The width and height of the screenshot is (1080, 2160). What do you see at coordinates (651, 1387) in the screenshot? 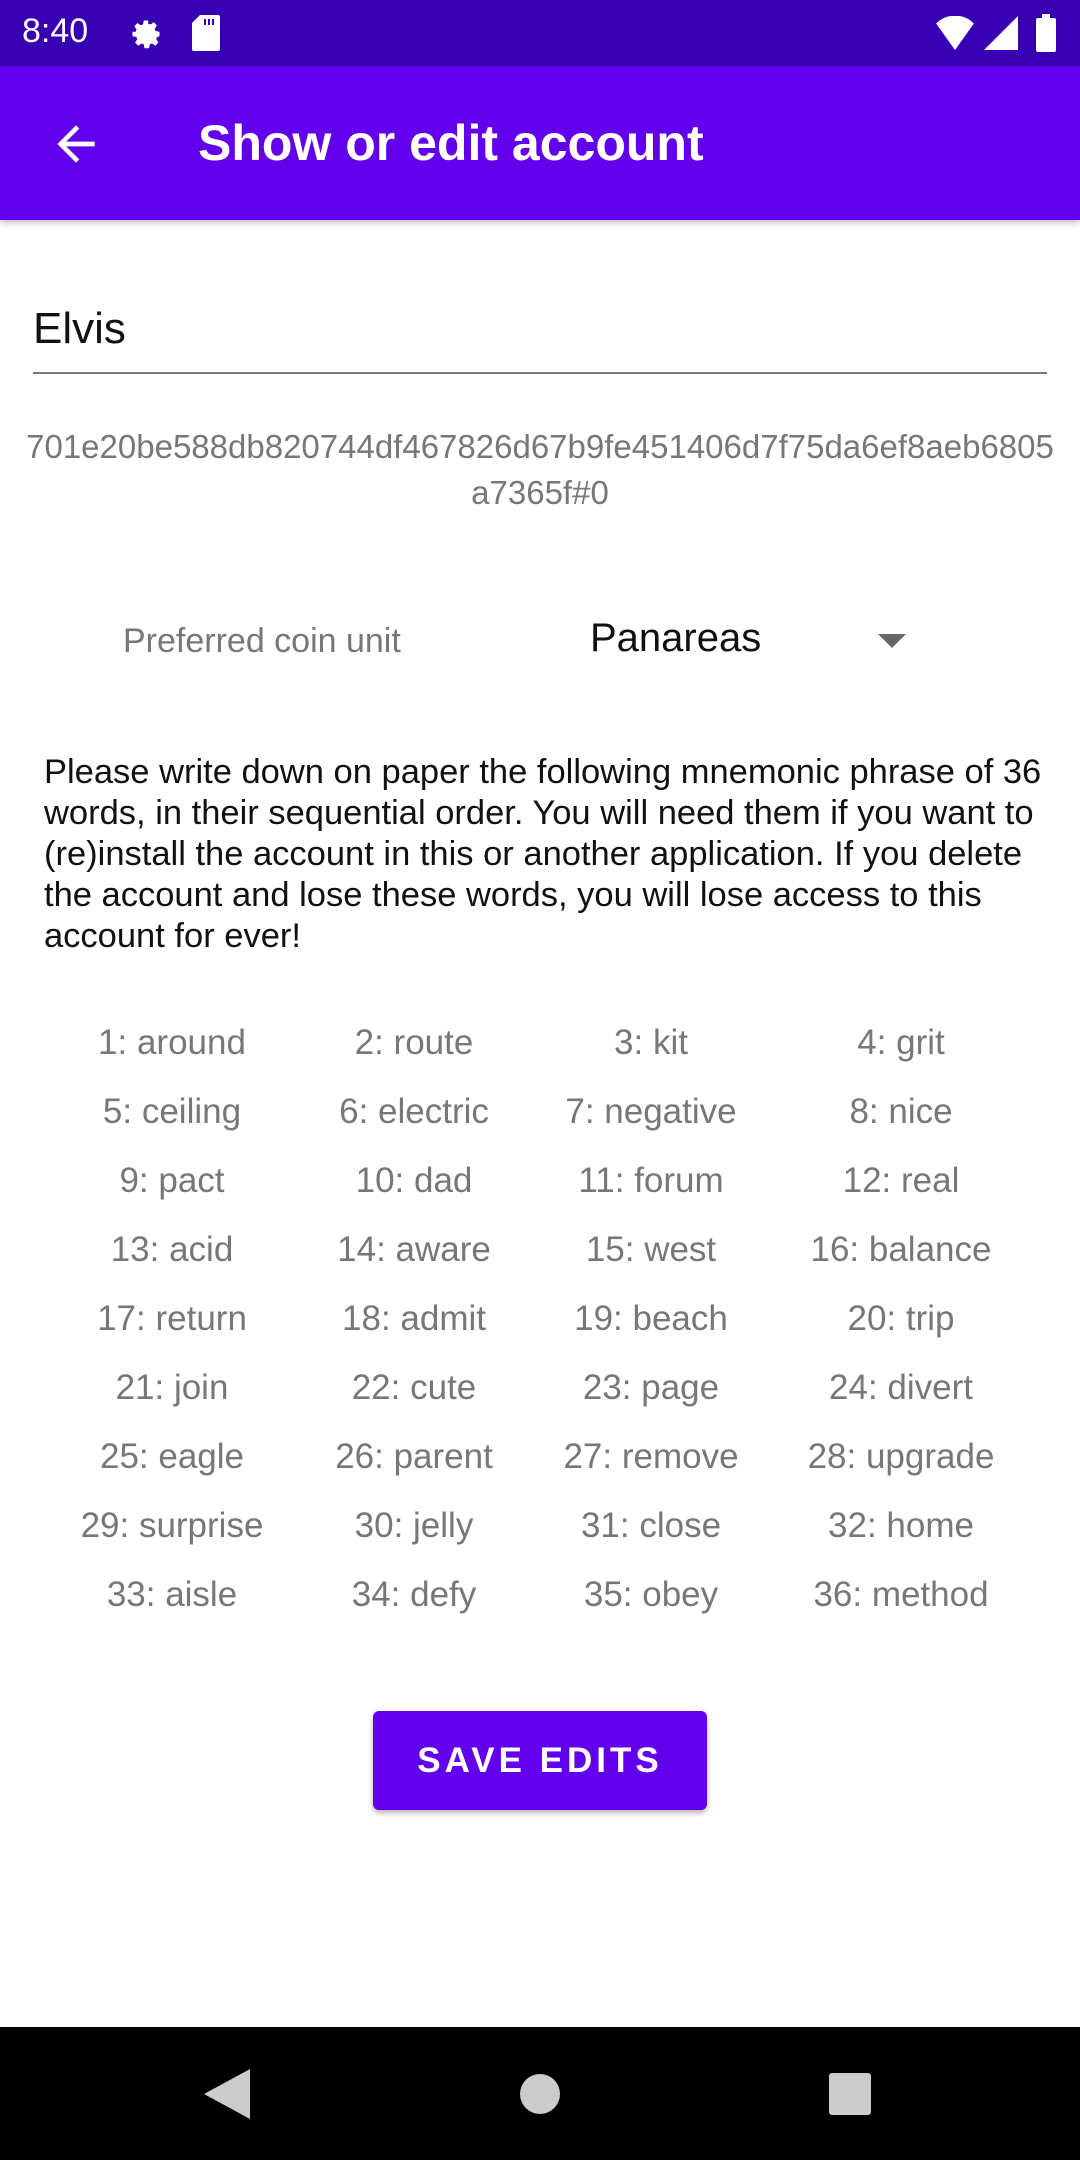
I see `mnemonic-word: 23: page` at bounding box center [651, 1387].